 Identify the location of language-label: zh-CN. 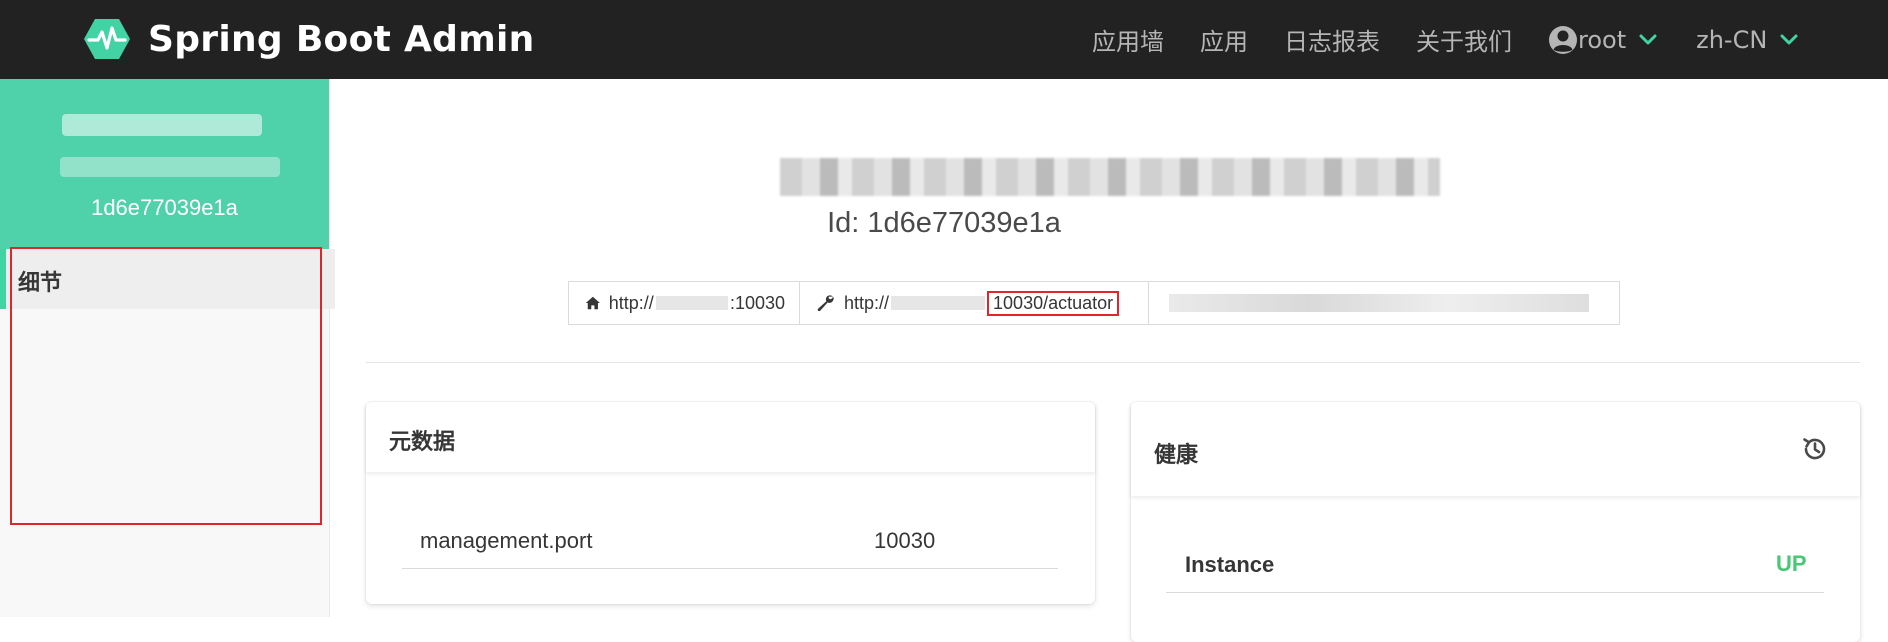
(1732, 39).